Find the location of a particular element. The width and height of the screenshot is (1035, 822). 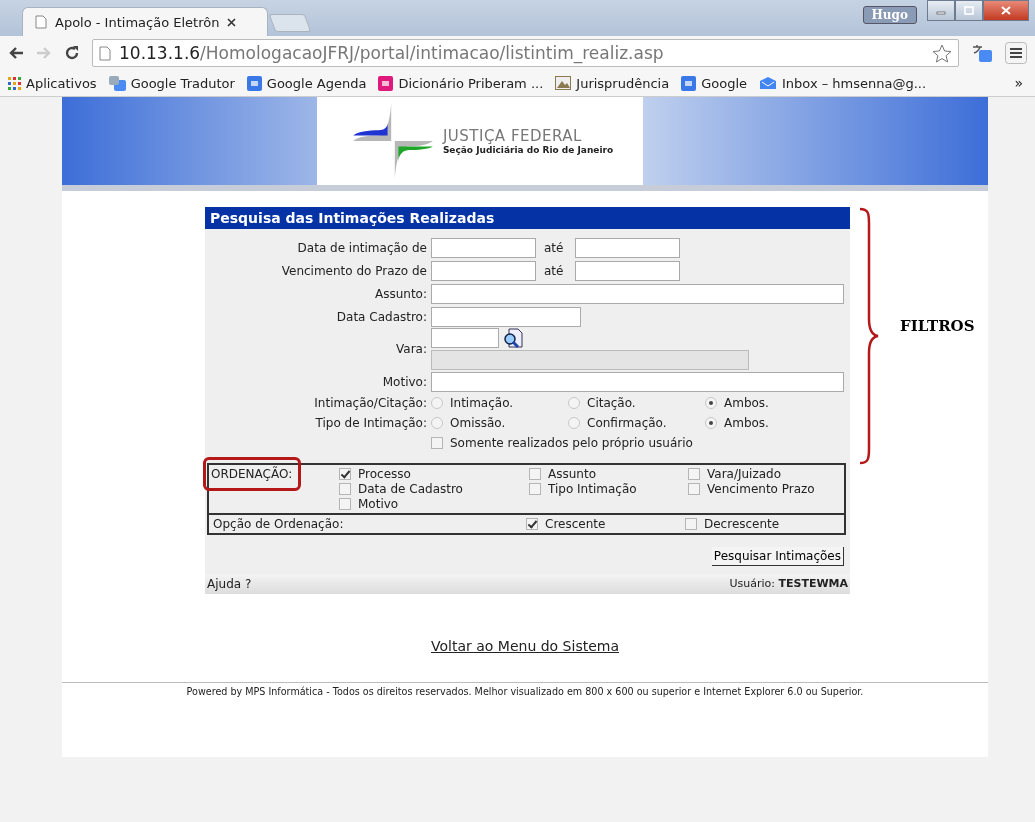

bookmark: Google Tradutor is located at coordinates (171, 83).